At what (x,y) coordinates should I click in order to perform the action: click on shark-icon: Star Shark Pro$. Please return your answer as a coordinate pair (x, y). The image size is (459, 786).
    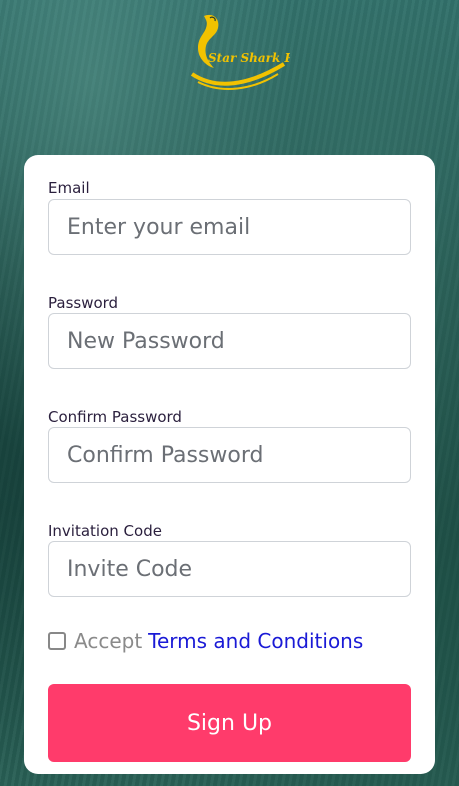
    Looking at the image, I should click on (253, 52).